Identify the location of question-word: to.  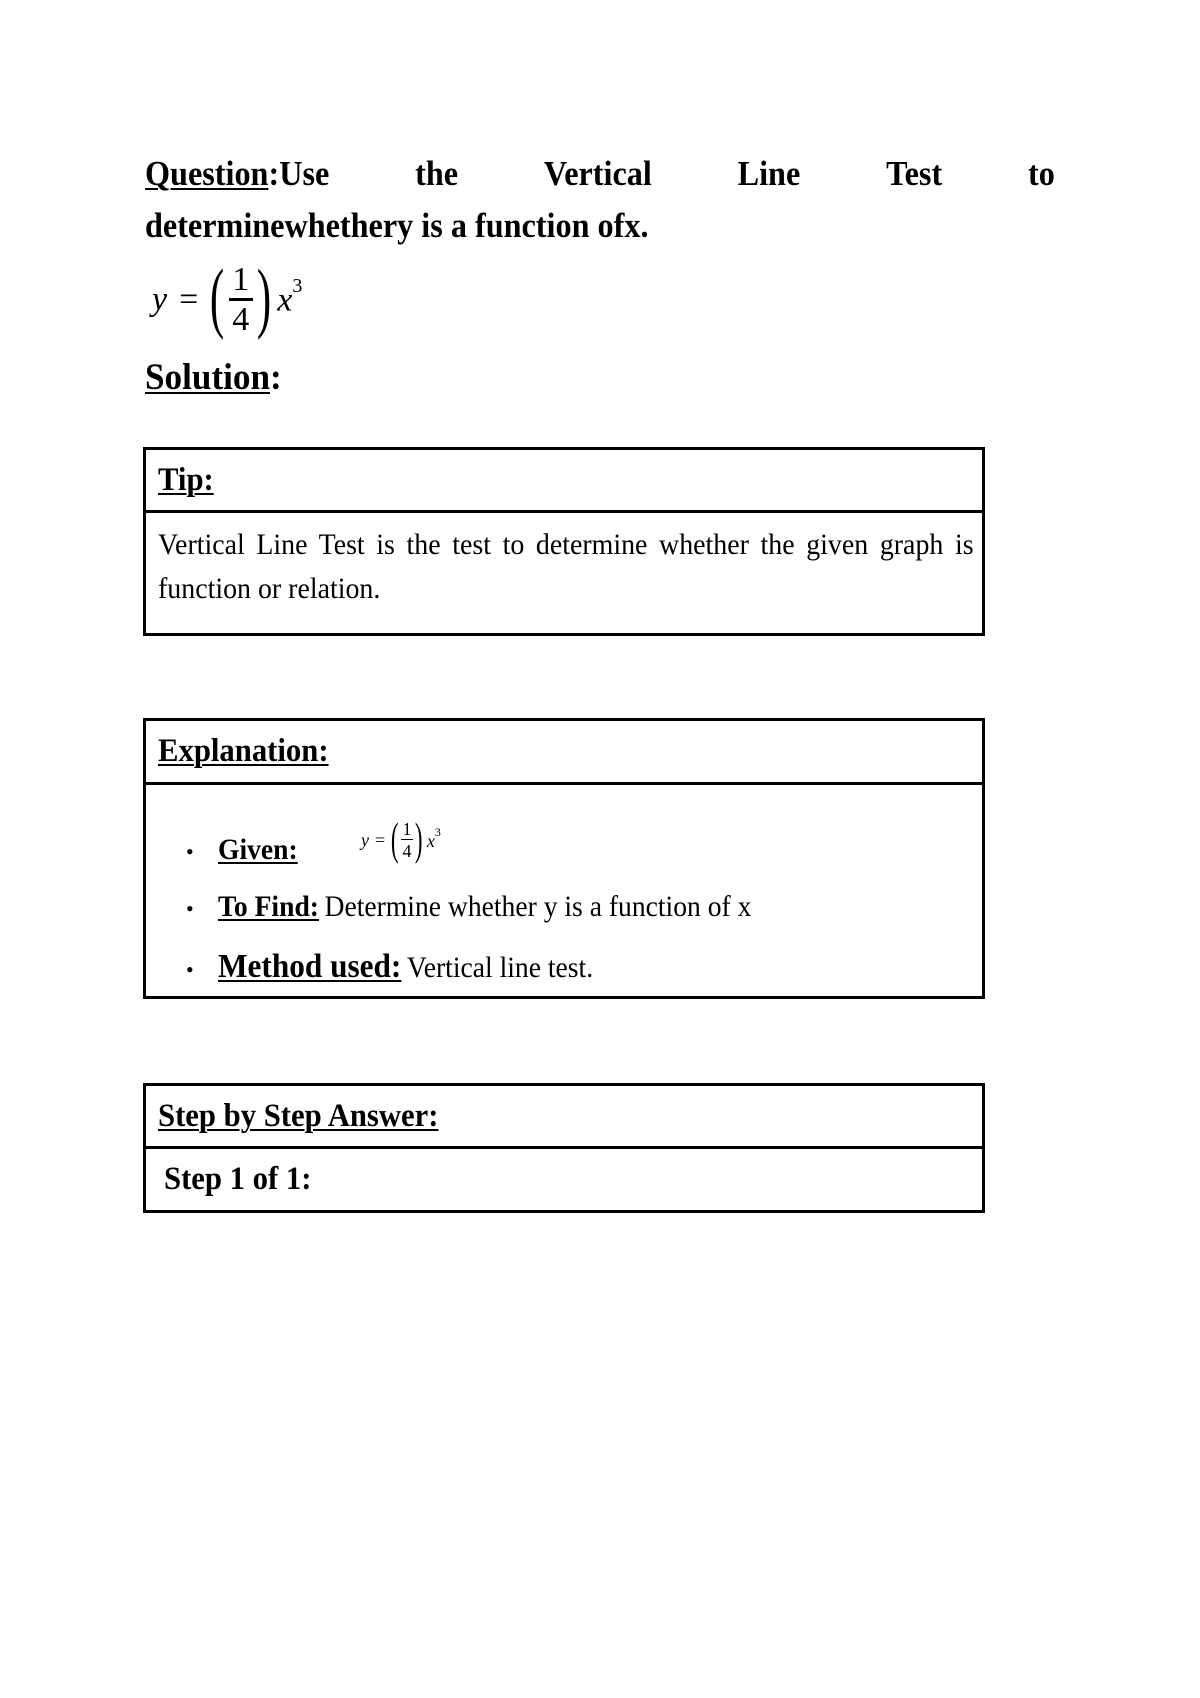
(1041, 173).